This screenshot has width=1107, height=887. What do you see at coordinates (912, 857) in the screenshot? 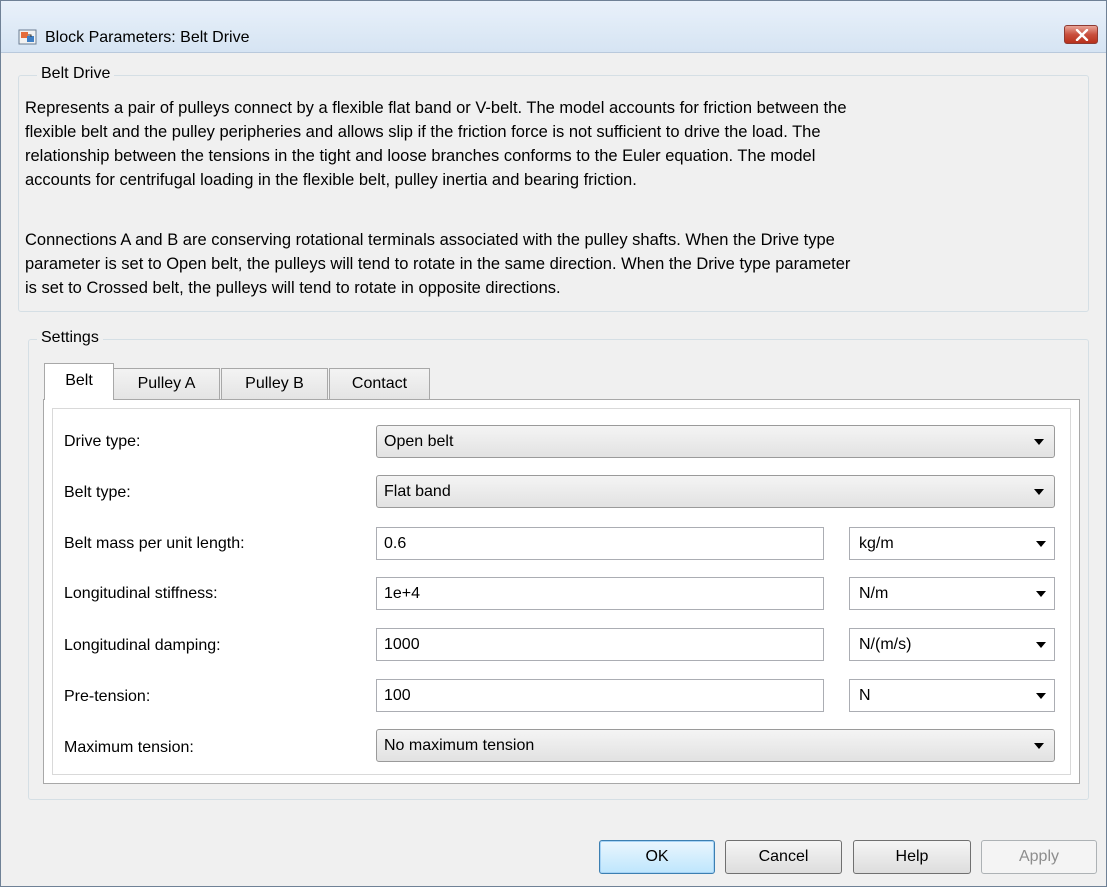
I see `help-button: Help` at bounding box center [912, 857].